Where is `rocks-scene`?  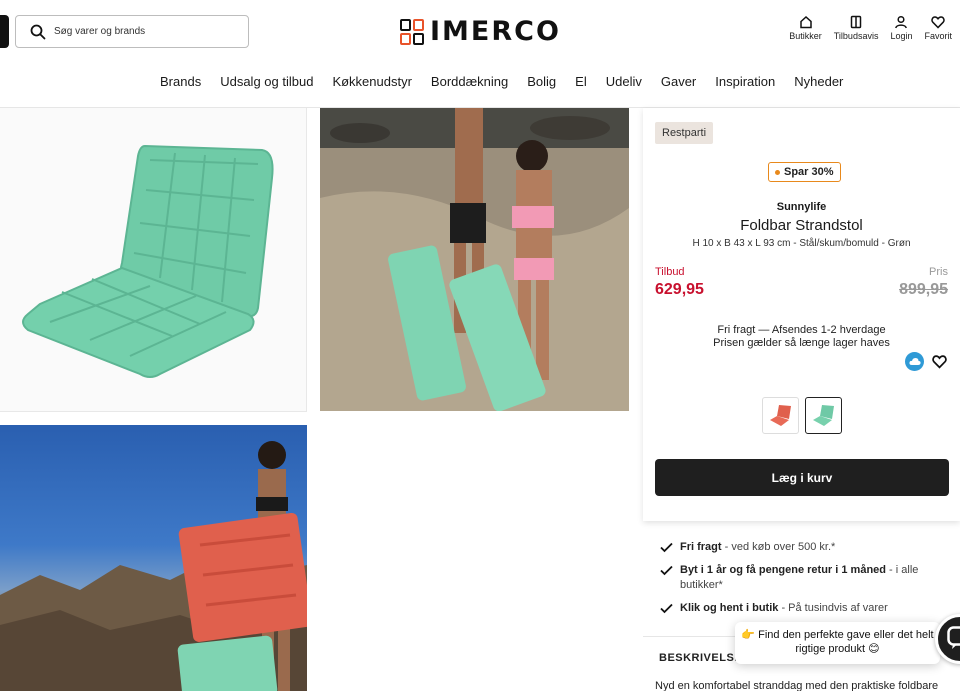 rocks-scene is located at coordinates (153, 566).